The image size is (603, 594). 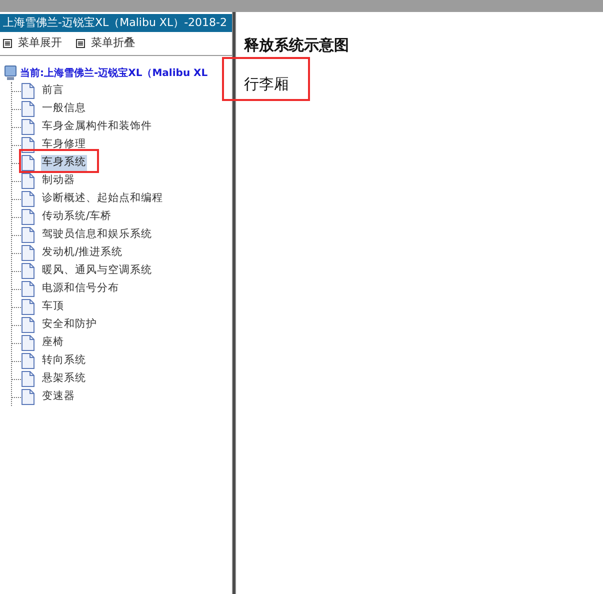 What do you see at coordinates (53, 307) in the screenshot?
I see `tree-item: 车顶` at bounding box center [53, 307].